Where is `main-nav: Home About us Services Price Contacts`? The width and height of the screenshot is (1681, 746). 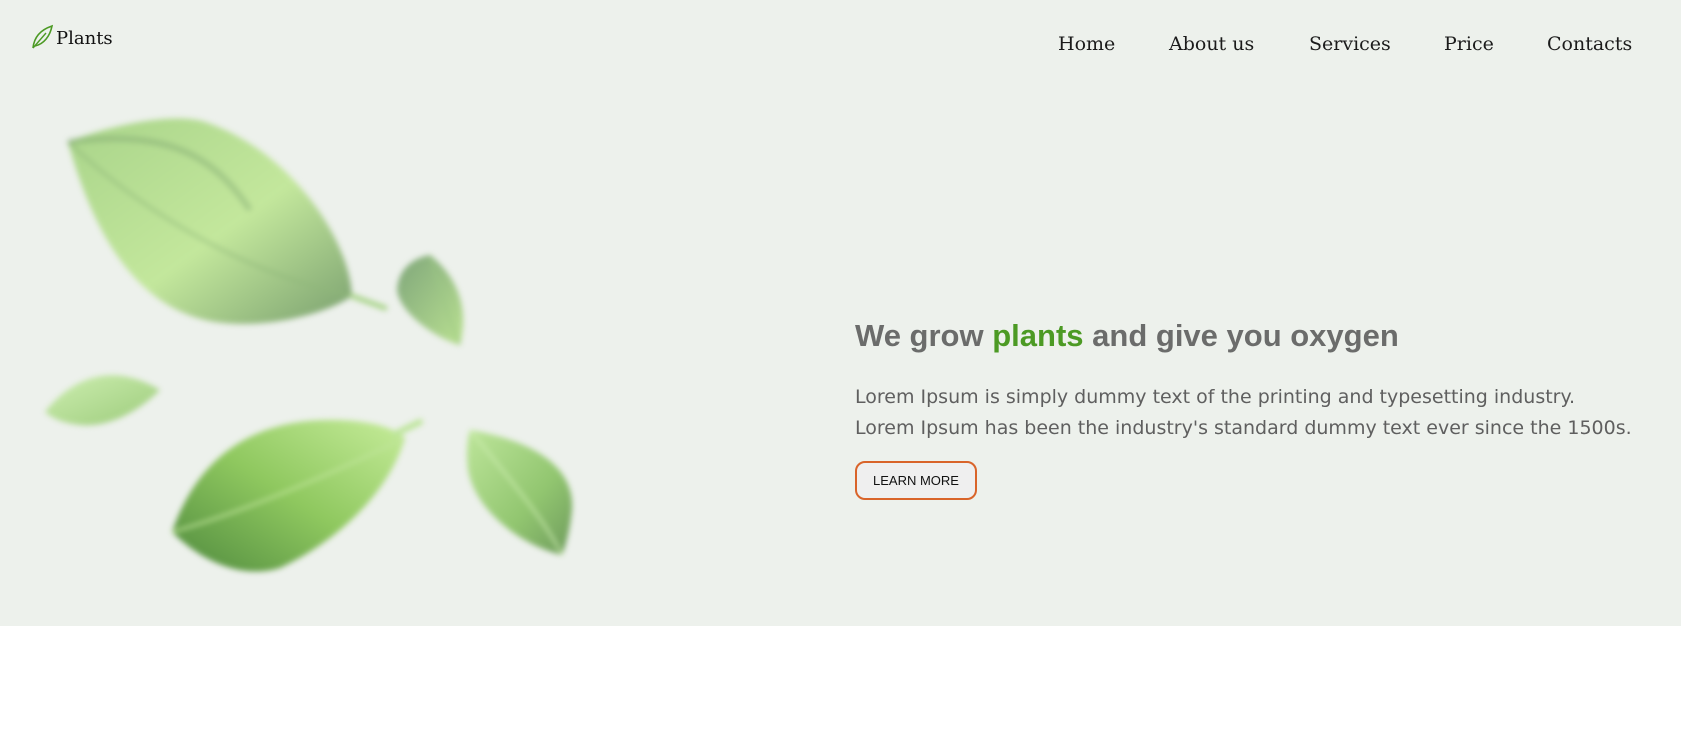
main-nav: Home About us Services Price Contacts is located at coordinates (840, 46).